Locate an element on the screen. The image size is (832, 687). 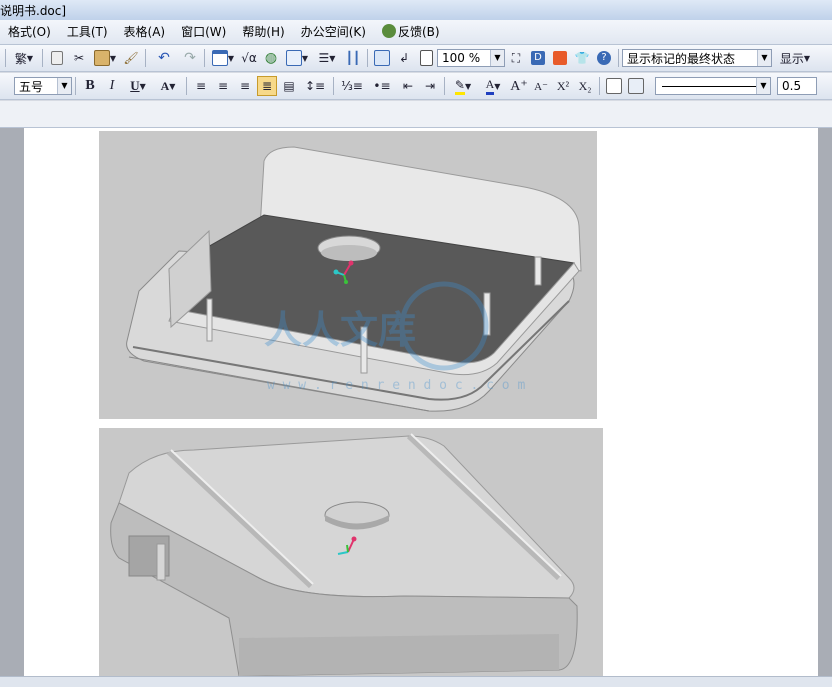
line-spacing-button: ↕≡ is located at coordinates (315, 86).